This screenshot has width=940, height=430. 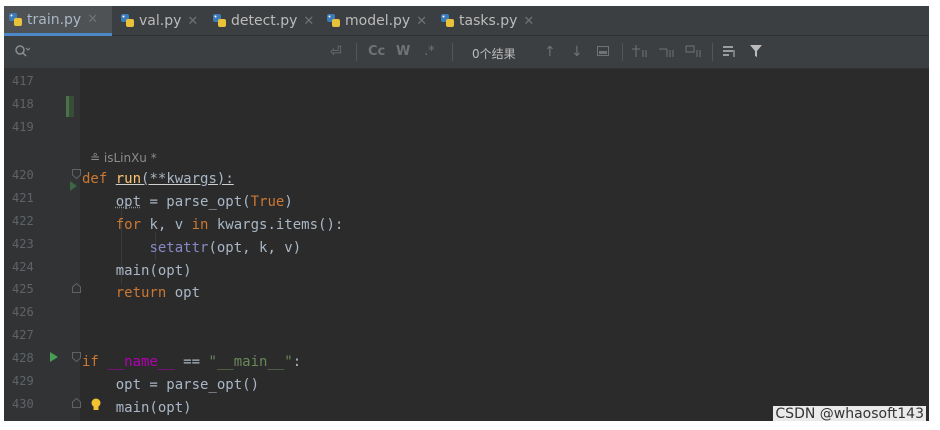 What do you see at coordinates (336, 52) in the screenshot?
I see `wrap-search-icon: ⏎` at bounding box center [336, 52].